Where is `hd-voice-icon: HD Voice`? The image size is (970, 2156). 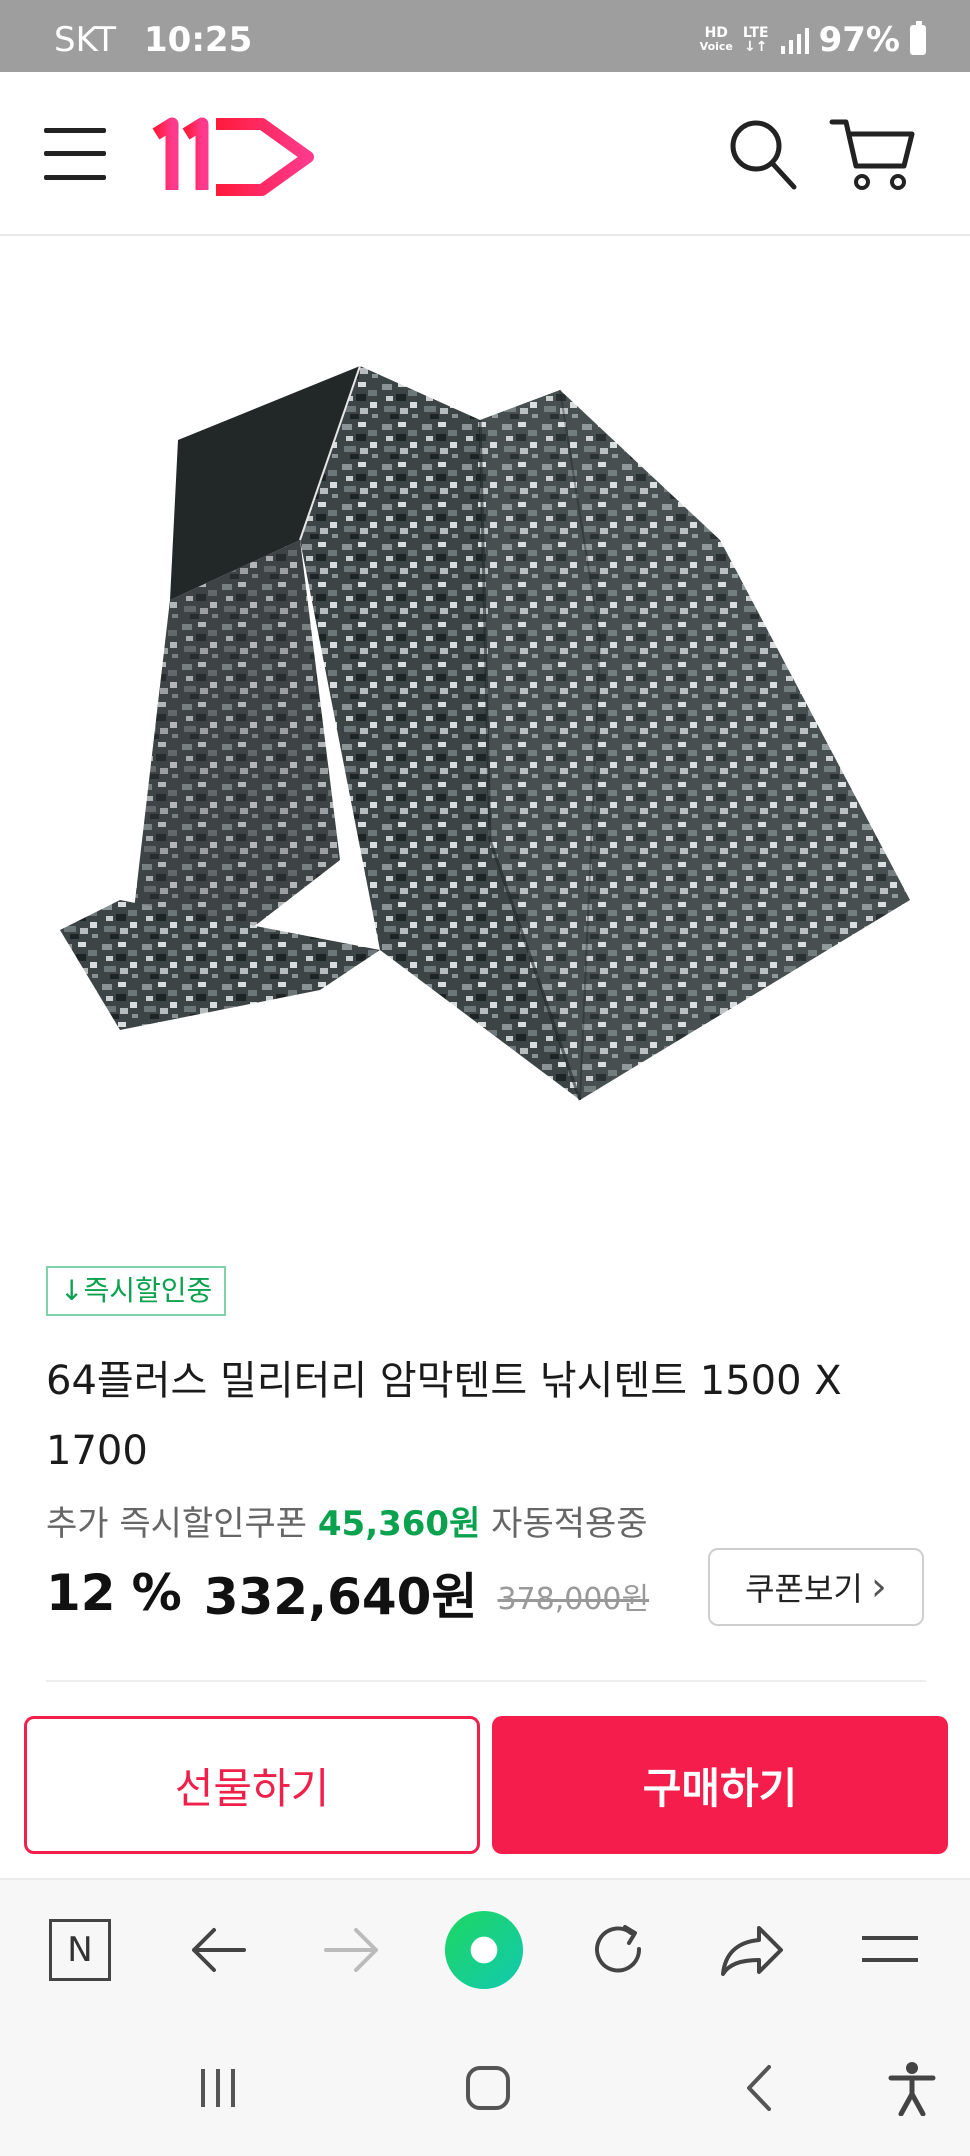
hd-voice-icon: HD Voice is located at coordinates (716, 40).